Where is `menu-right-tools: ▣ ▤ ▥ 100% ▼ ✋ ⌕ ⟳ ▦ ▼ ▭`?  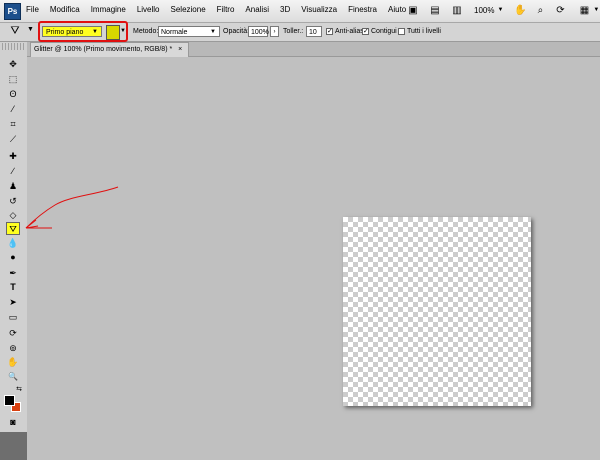 menu-right-tools: ▣ ▤ ▥ 100% ▼ ✋ ⌕ ⟳ ▦ ▼ ▭ is located at coordinates (503, 10).